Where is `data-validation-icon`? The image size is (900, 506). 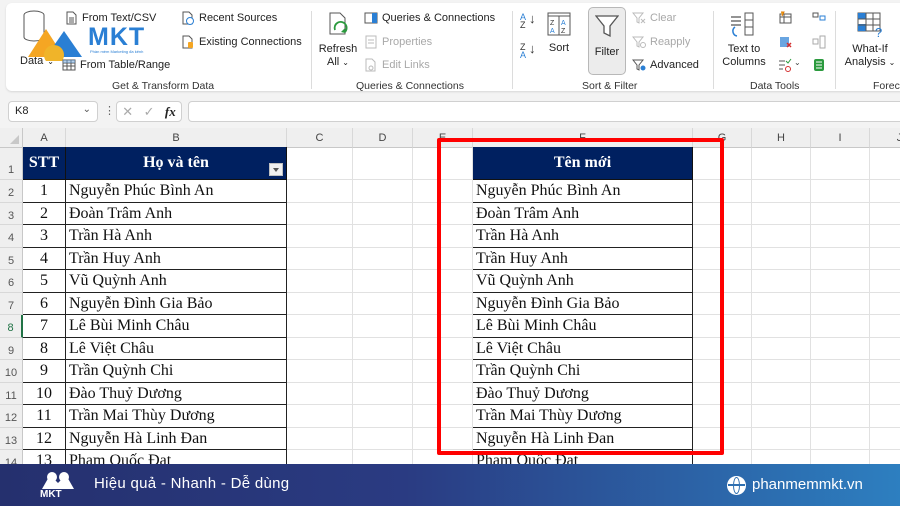 data-validation-icon is located at coordinates (785, 65).